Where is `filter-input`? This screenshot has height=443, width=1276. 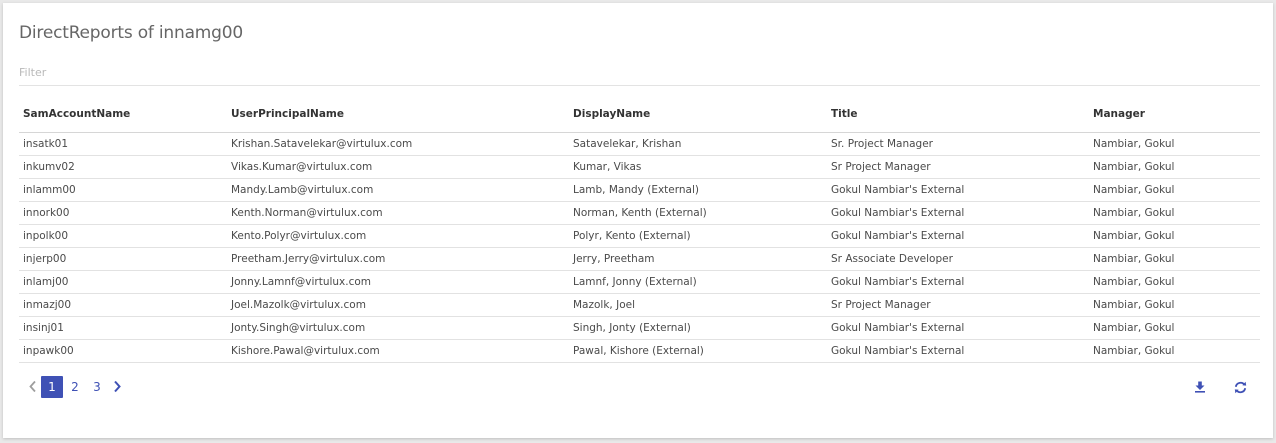 filter-input is located at coordinates (639, 73).